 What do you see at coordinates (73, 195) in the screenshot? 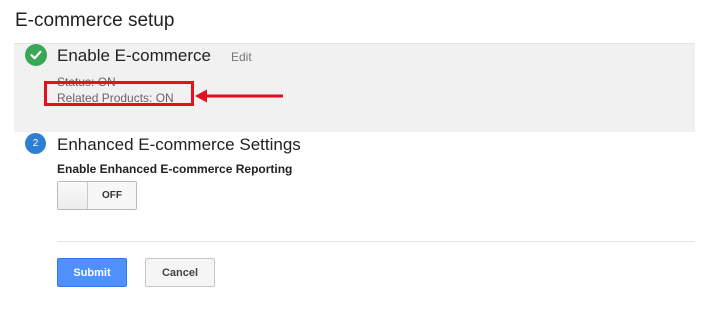
I see `toggle-handle` at bounding box center [73, 195].